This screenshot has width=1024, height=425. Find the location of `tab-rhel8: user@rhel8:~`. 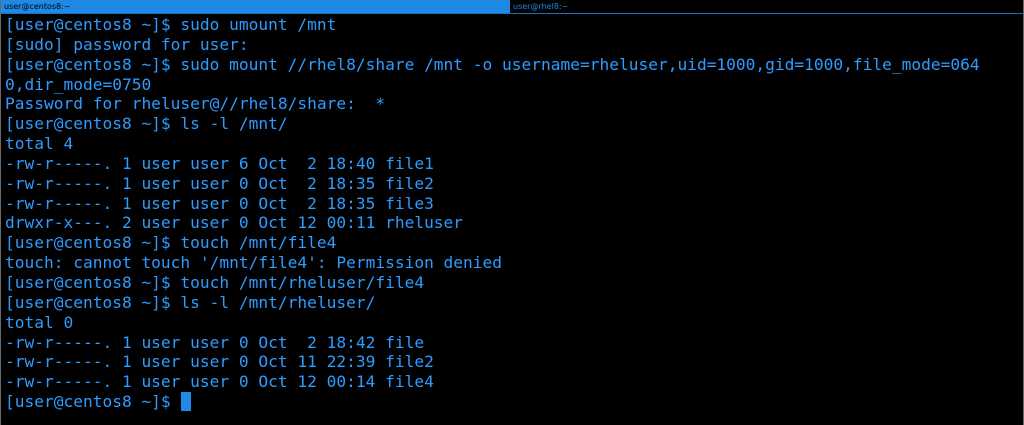

tab-rhel8: user@rhel8:~ is located at coordinates (766, 6).